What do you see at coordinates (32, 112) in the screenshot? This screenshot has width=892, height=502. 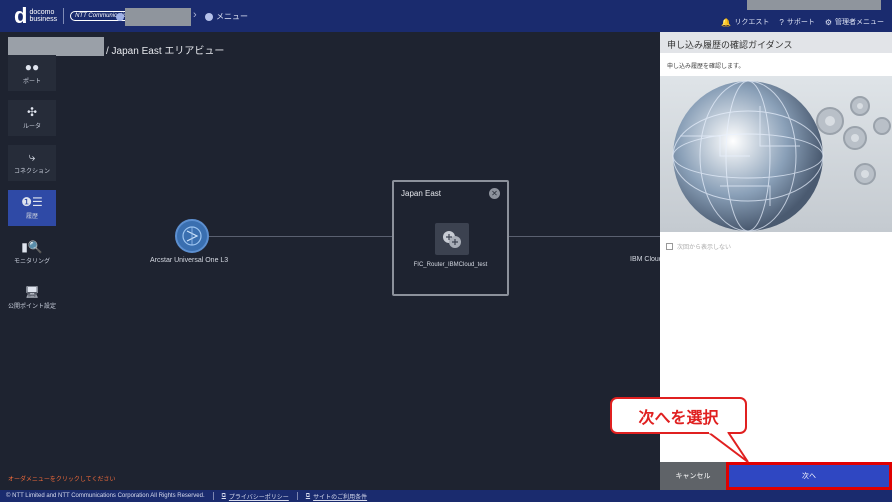 I see `router-icon: ✣` at bounding box center [32, 112].